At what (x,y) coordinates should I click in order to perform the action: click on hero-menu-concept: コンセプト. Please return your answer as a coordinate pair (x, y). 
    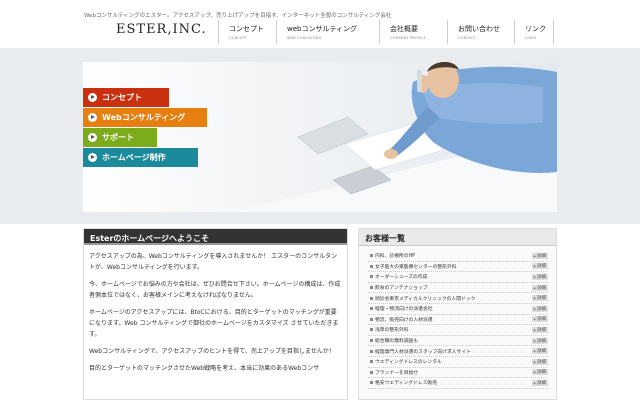
    Looking at the image, I should click on (126, 97).